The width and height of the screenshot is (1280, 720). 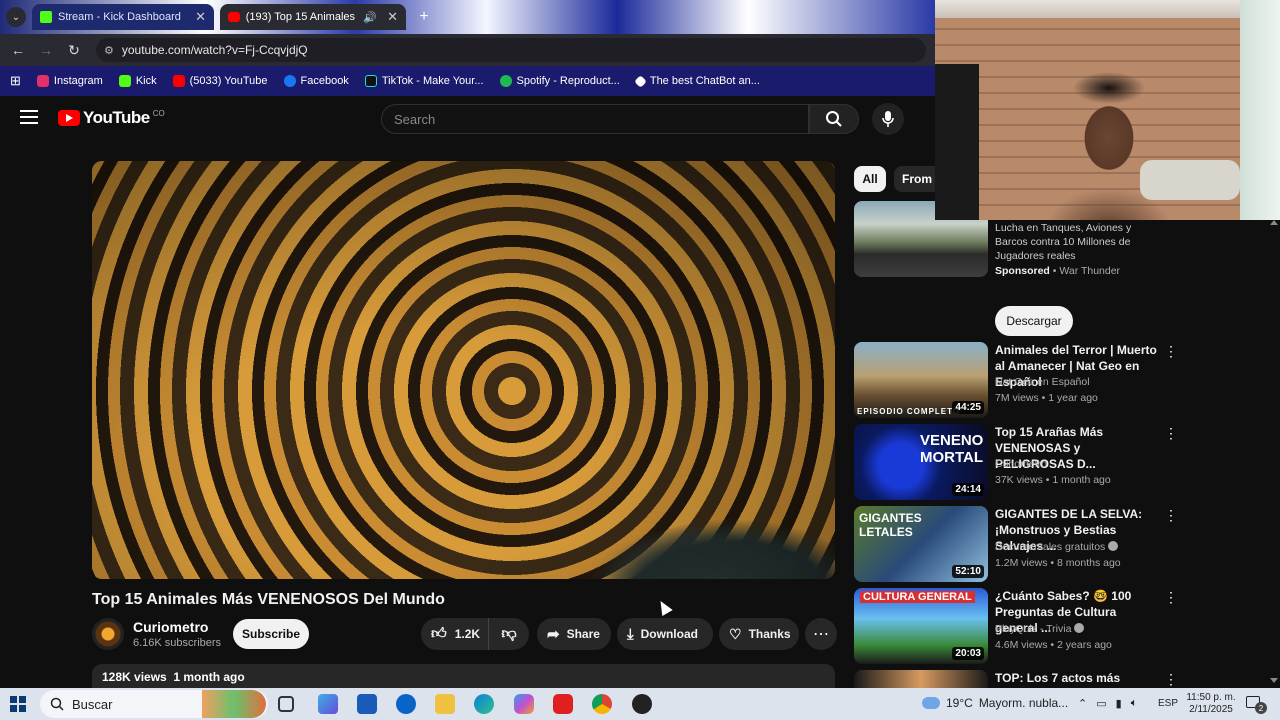 I want to click on page-scrollbar, so click(x=1274, y=454).